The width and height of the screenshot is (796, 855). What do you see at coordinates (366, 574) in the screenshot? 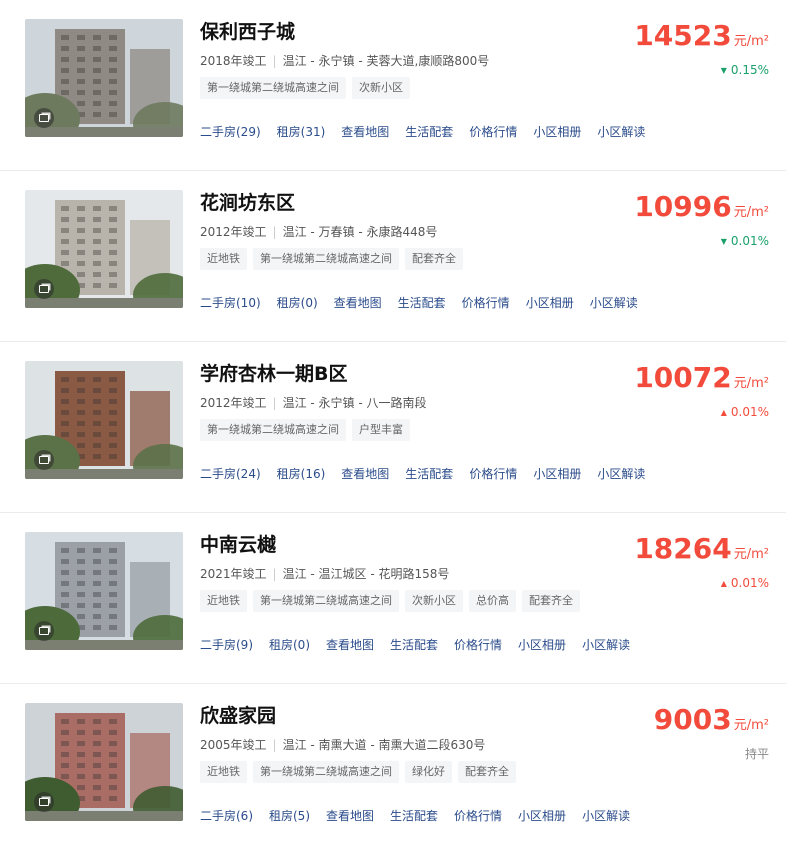
I see `community-location: 温江 - 温江城区 - 花明路158号` at bounding box center [366, 574].